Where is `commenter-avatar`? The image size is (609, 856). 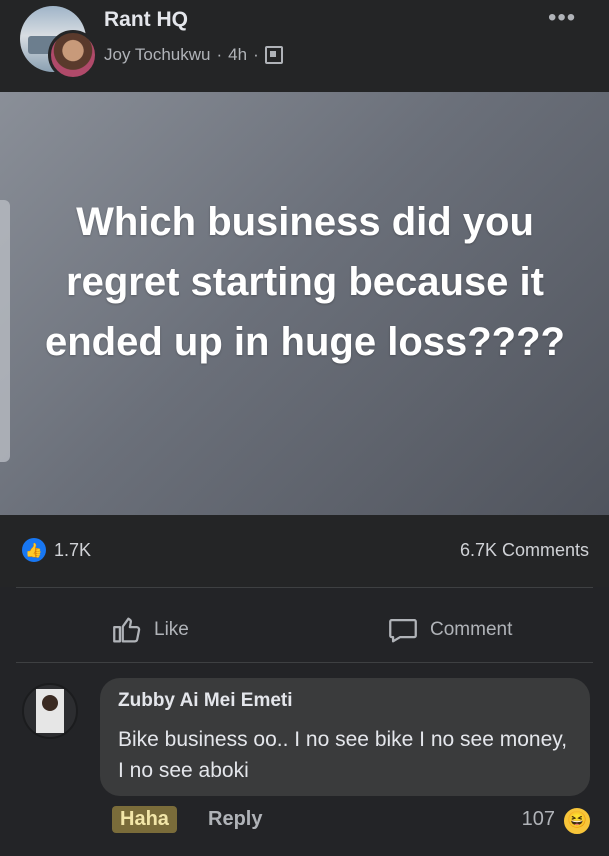
commenter-avatar is located at coordinates (50, 711).